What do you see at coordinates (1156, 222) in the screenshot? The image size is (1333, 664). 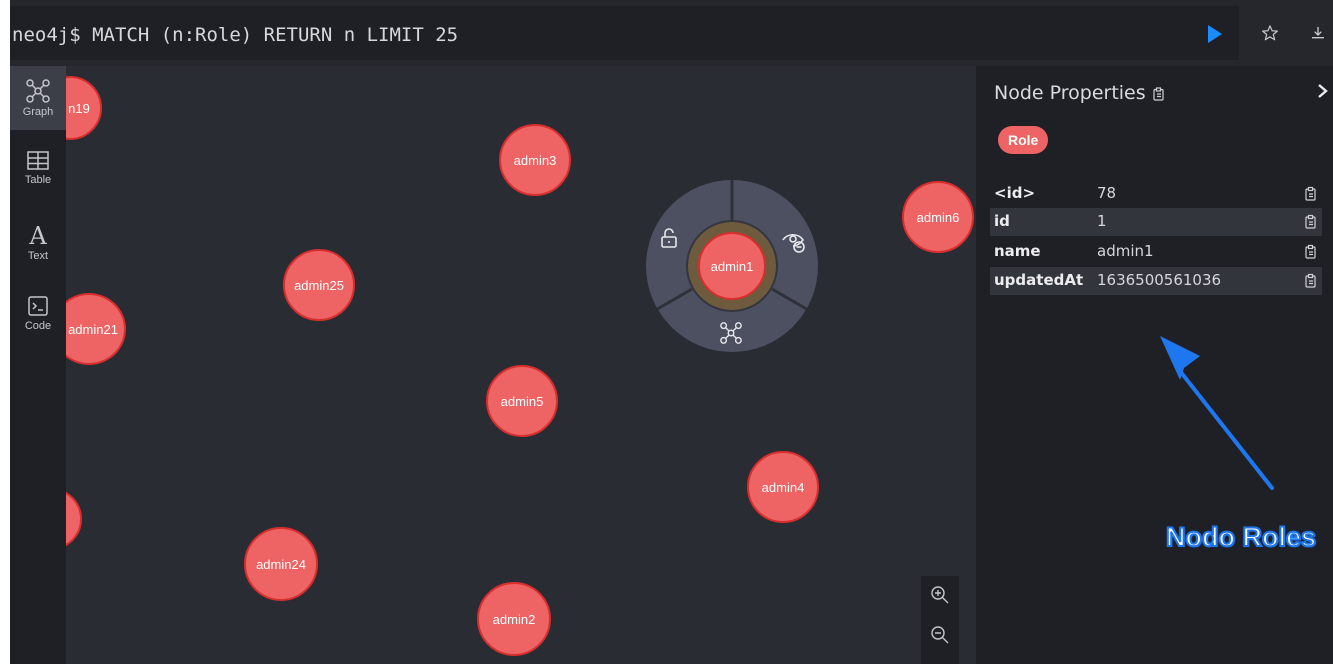 I see `property-row: id 1` at bounding box center [1156, 222].